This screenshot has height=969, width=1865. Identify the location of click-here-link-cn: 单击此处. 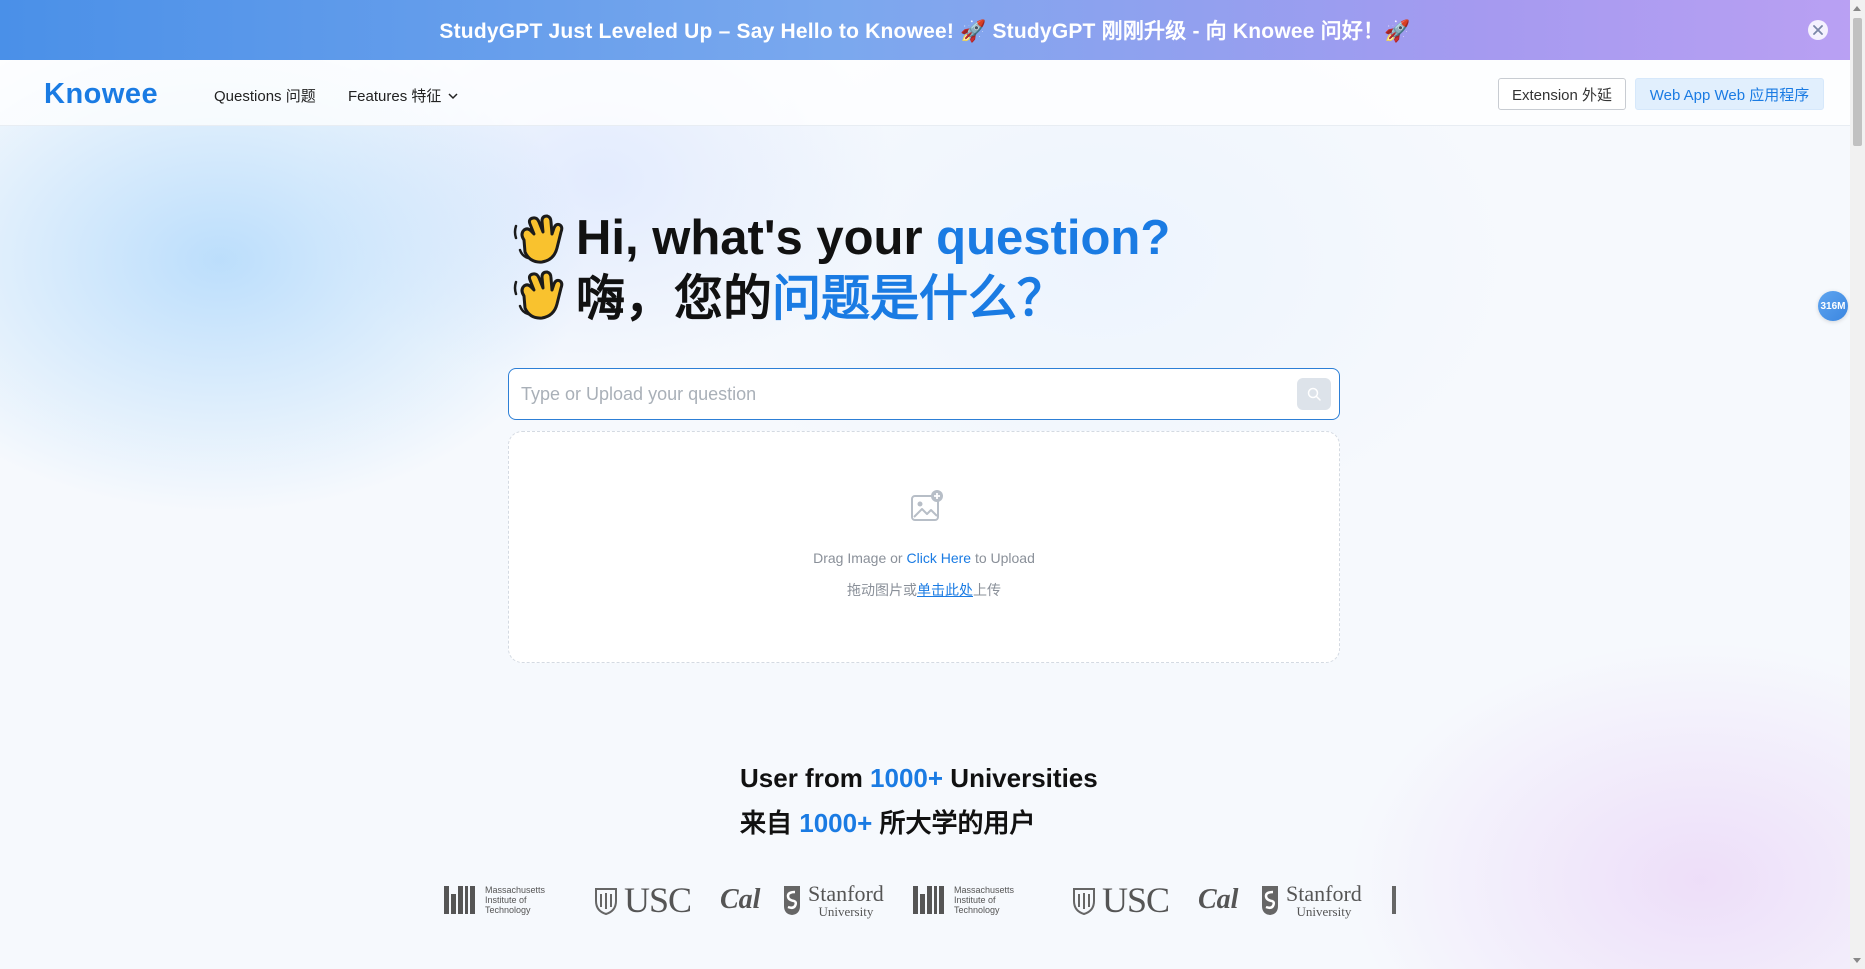
(945, 590).